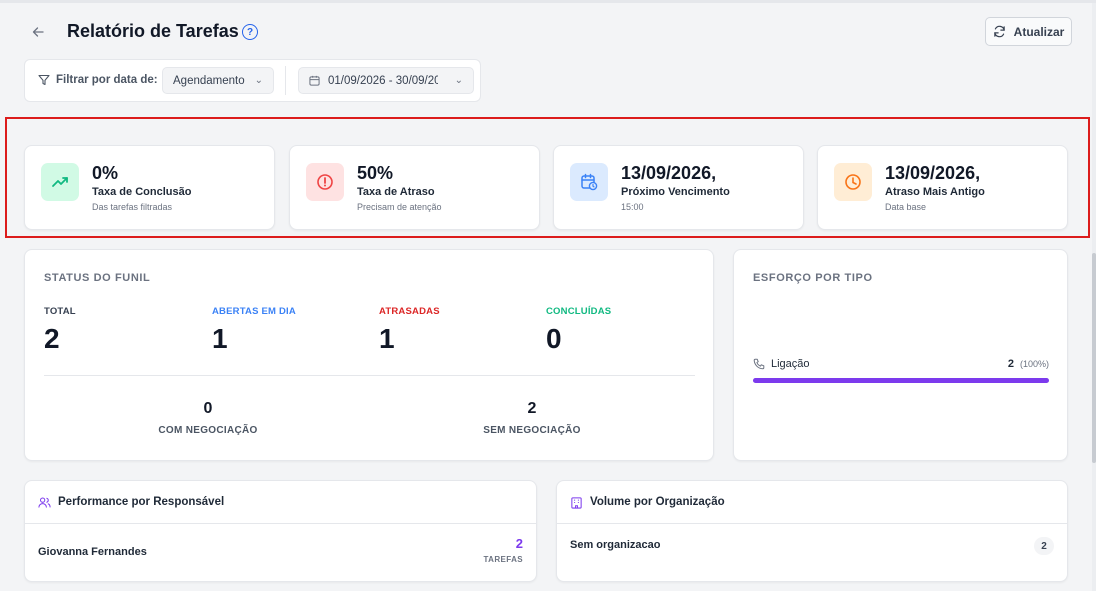  Describe the element at coordinates (790, 364) in the screenshot. I see `effort-type-label: Ligação` at that location.